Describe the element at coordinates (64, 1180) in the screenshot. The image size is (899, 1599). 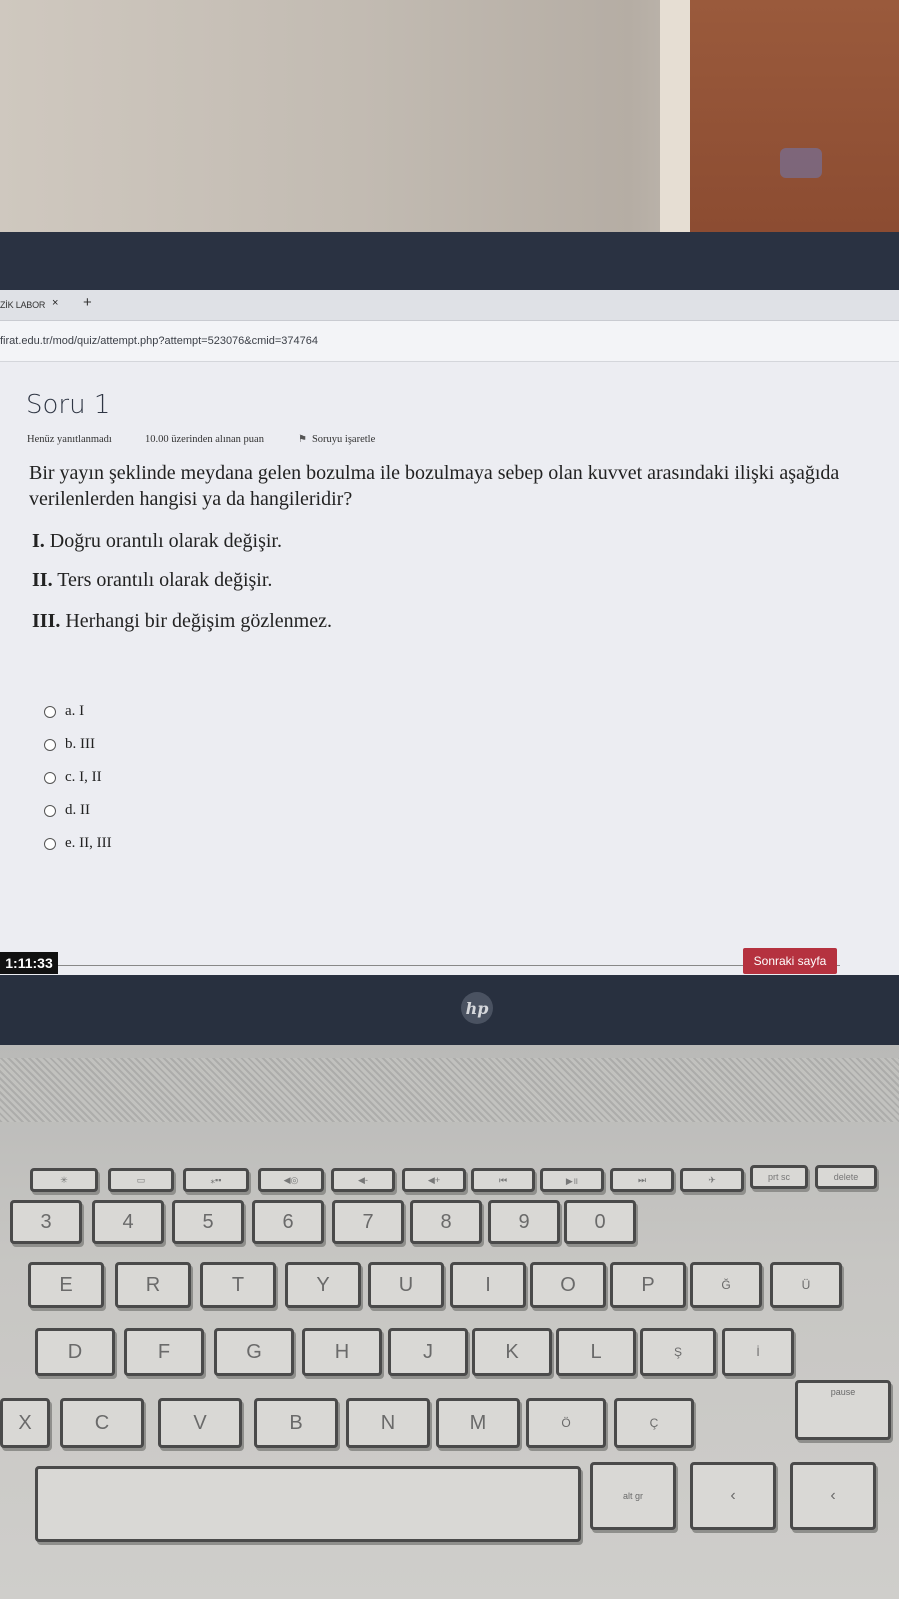
I see `key-f1: ✳` at that location.